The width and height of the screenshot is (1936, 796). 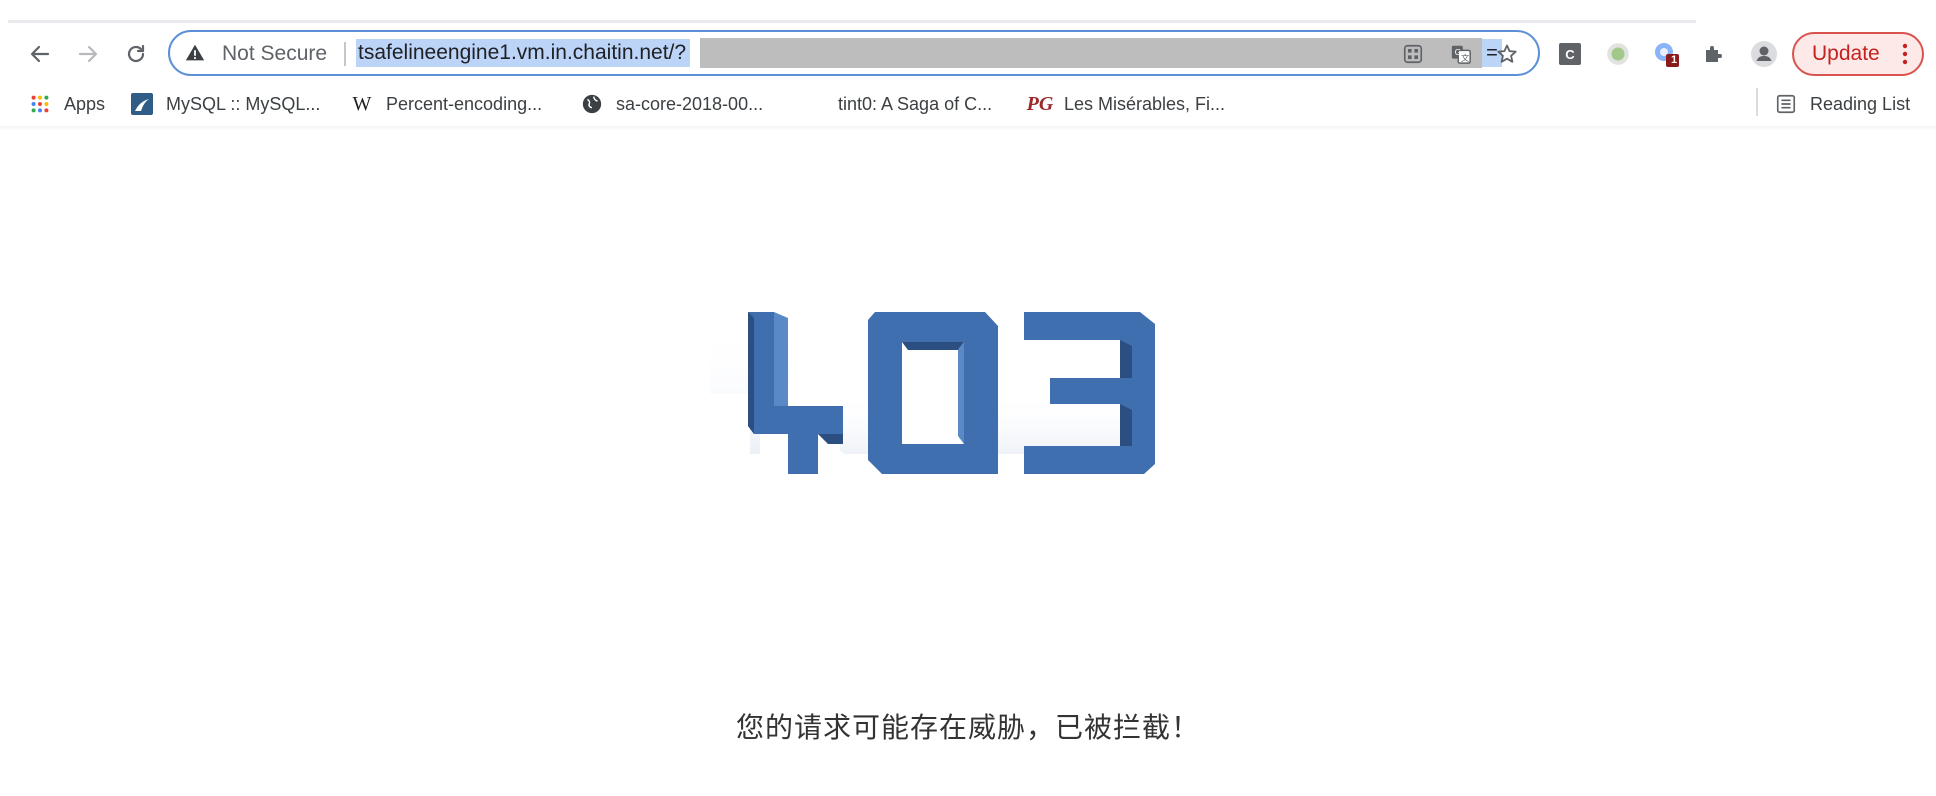 What do you see at coordinates (795, 393) in the screenshot?
I see `digit-four` at bounding box center [795, 393].